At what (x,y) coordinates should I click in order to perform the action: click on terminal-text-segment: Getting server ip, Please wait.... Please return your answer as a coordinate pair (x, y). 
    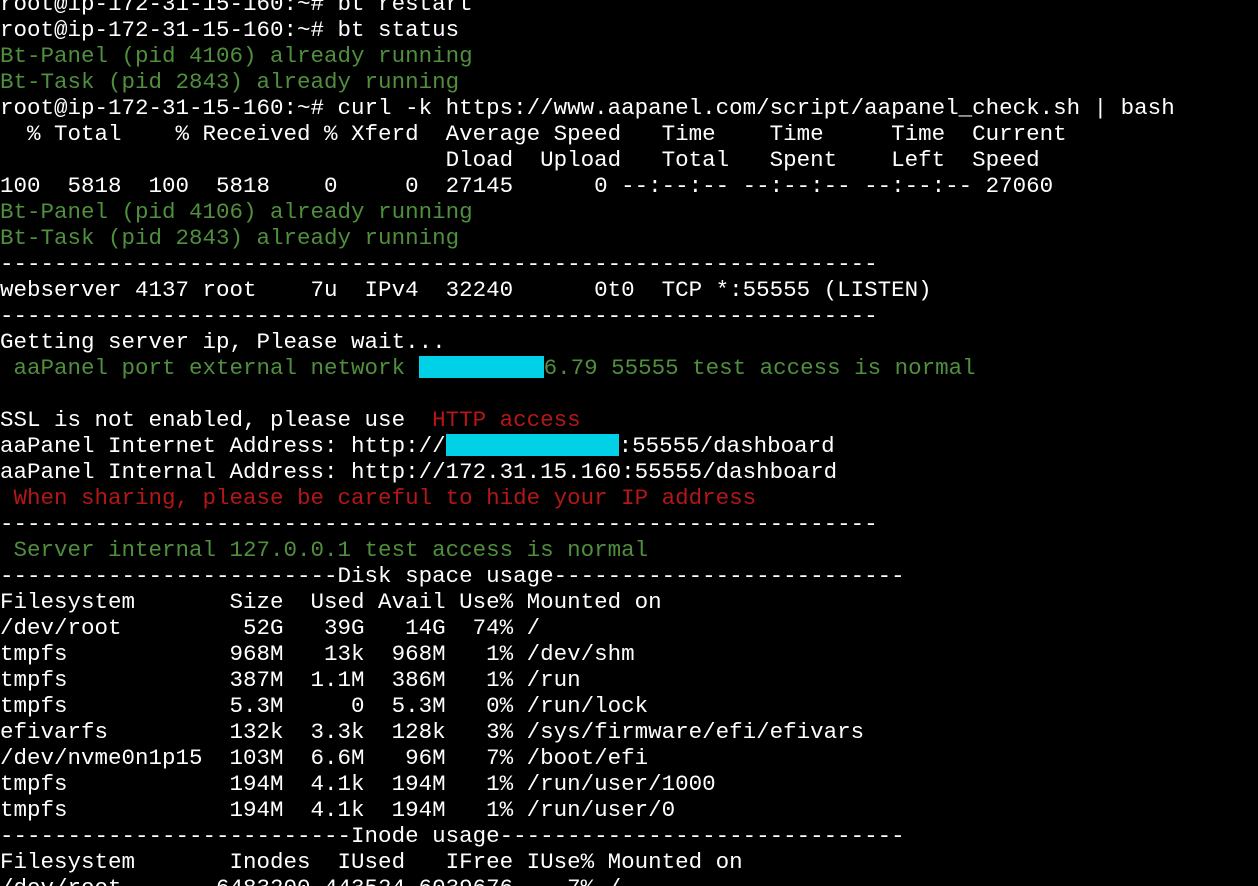
    Looking at the image, I should click on (223, 342).